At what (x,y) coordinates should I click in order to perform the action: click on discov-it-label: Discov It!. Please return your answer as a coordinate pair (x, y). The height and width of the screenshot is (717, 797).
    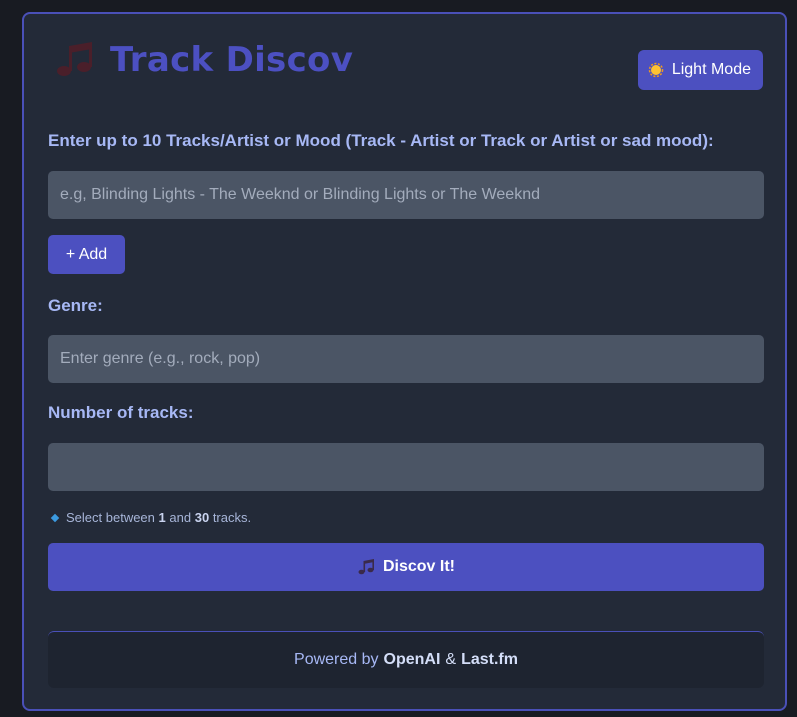
    Looking at the image, I should click on (418, 566).